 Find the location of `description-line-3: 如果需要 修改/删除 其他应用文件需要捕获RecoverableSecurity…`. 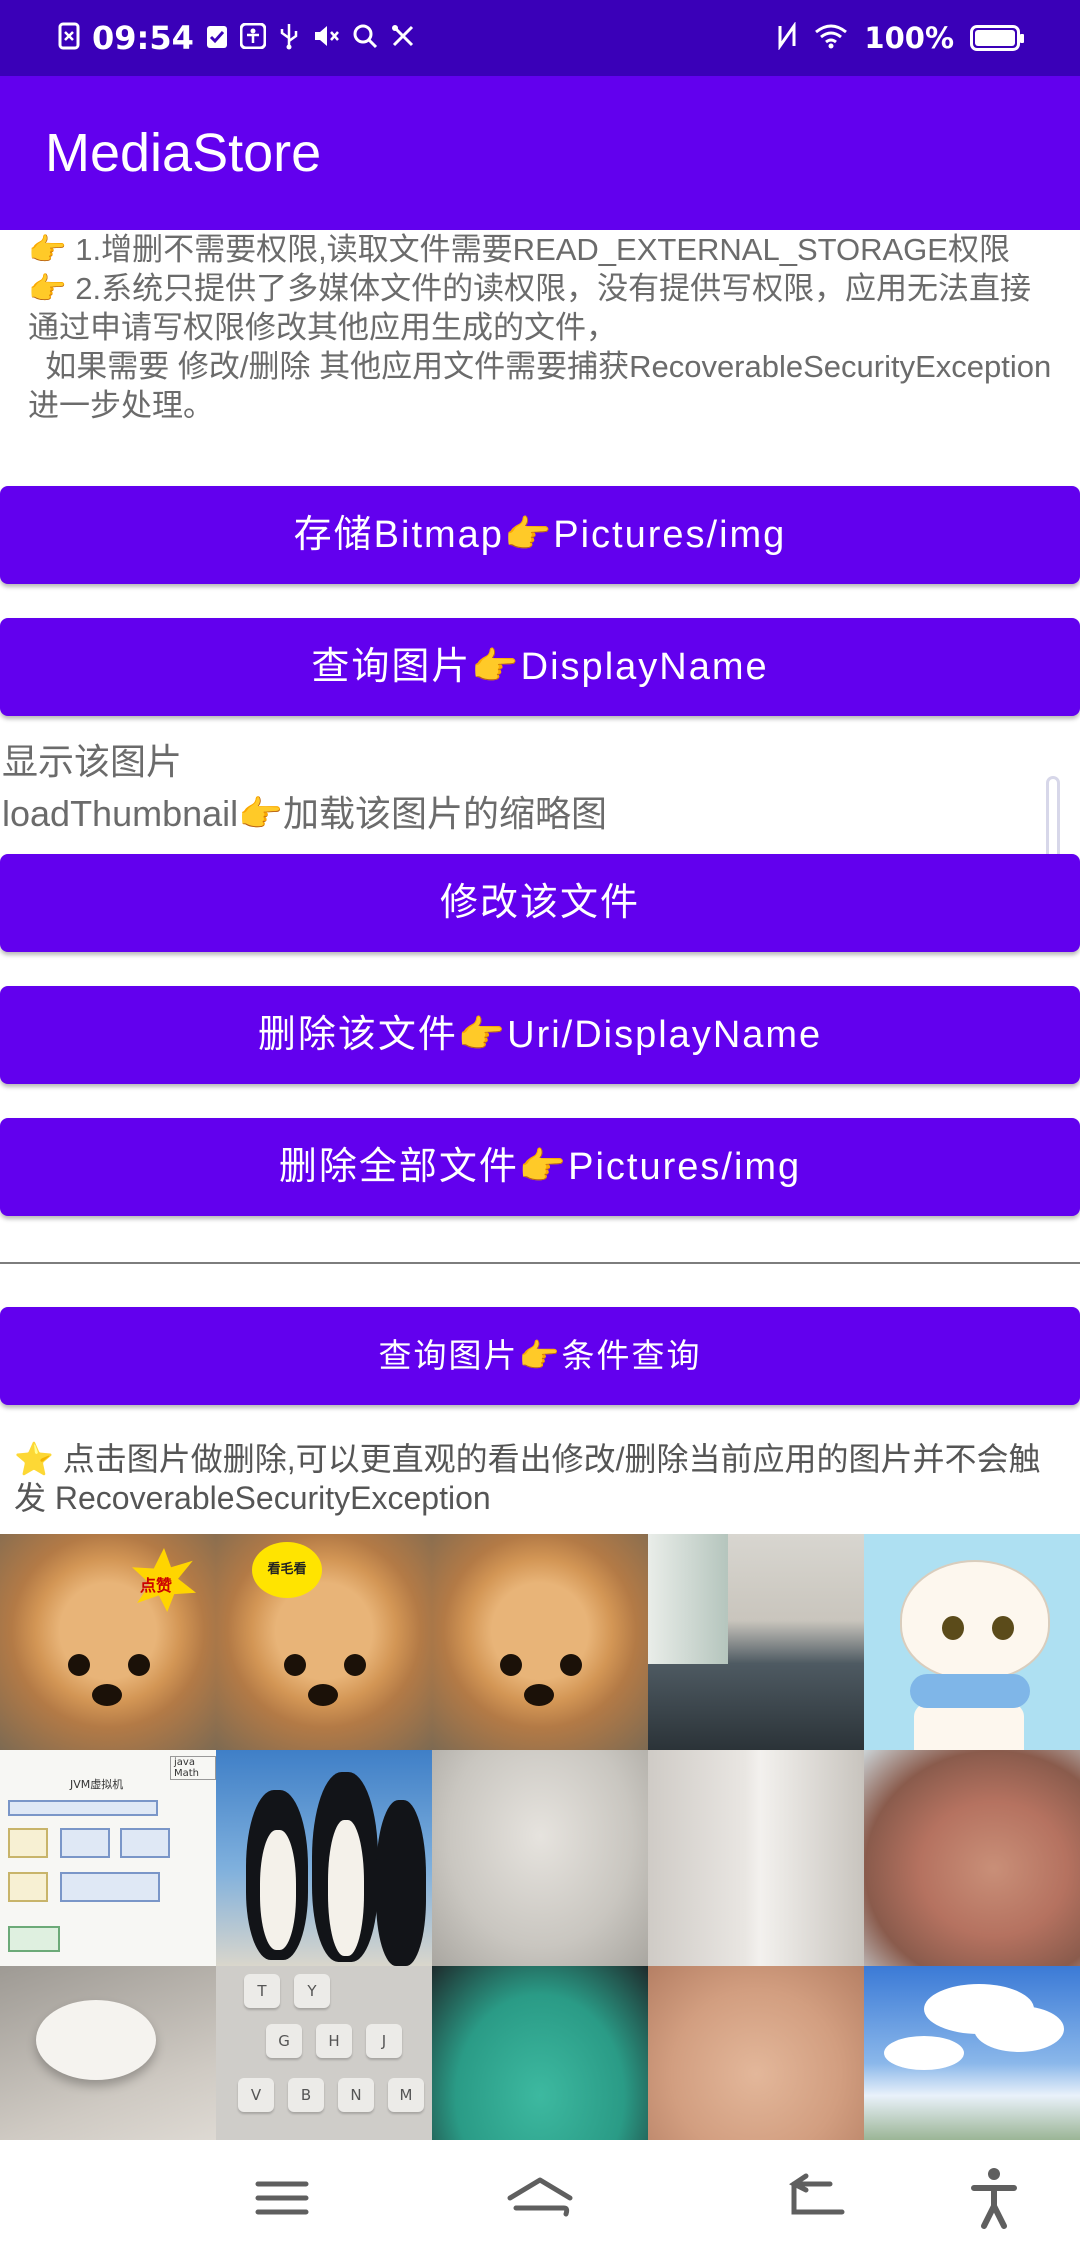

description-line-3: 如果需要 修改/删除 其他应用文件需要捕获RecoverableSecurity… is located at coordinates (544, 386).